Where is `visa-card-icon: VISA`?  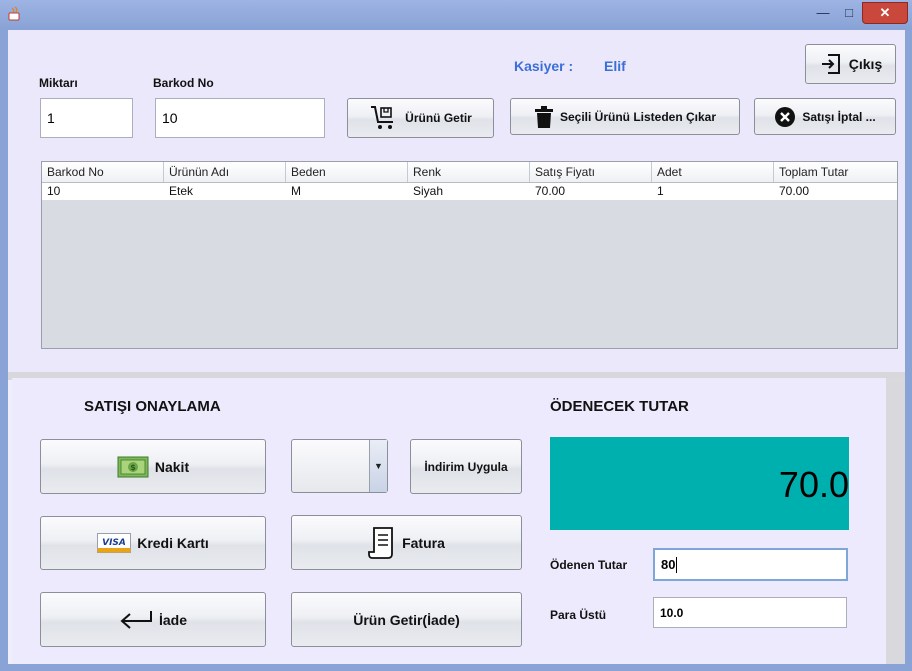
visa-card-icon: VISA is located at coordinates (114, 543).